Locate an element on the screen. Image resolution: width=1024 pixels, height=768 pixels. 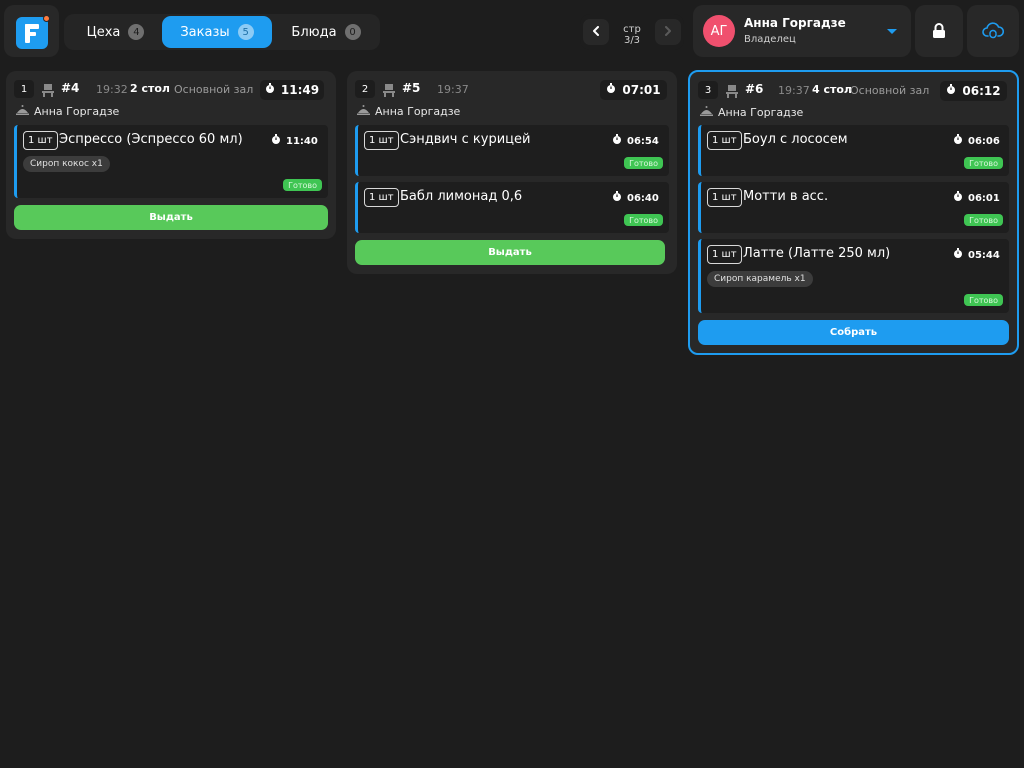
caret-down-icon is located at coordinates (892, 31).